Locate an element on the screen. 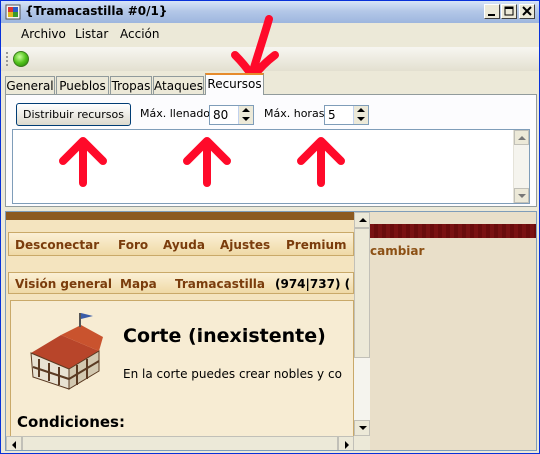 Image resolution: width=540 pixels, height=454 pixels. nav-desconectar: Desconectar is located at coordinates (57, 245).